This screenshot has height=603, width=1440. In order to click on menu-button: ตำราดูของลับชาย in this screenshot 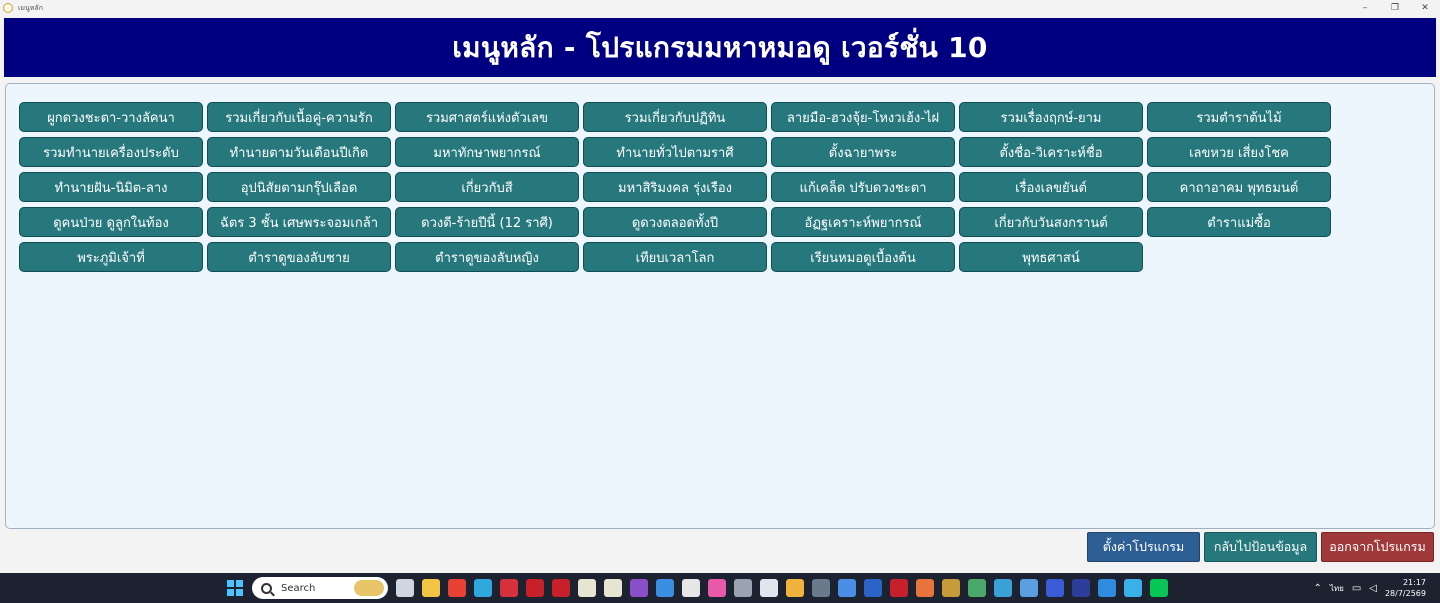, I will do `click(299, 257)`.